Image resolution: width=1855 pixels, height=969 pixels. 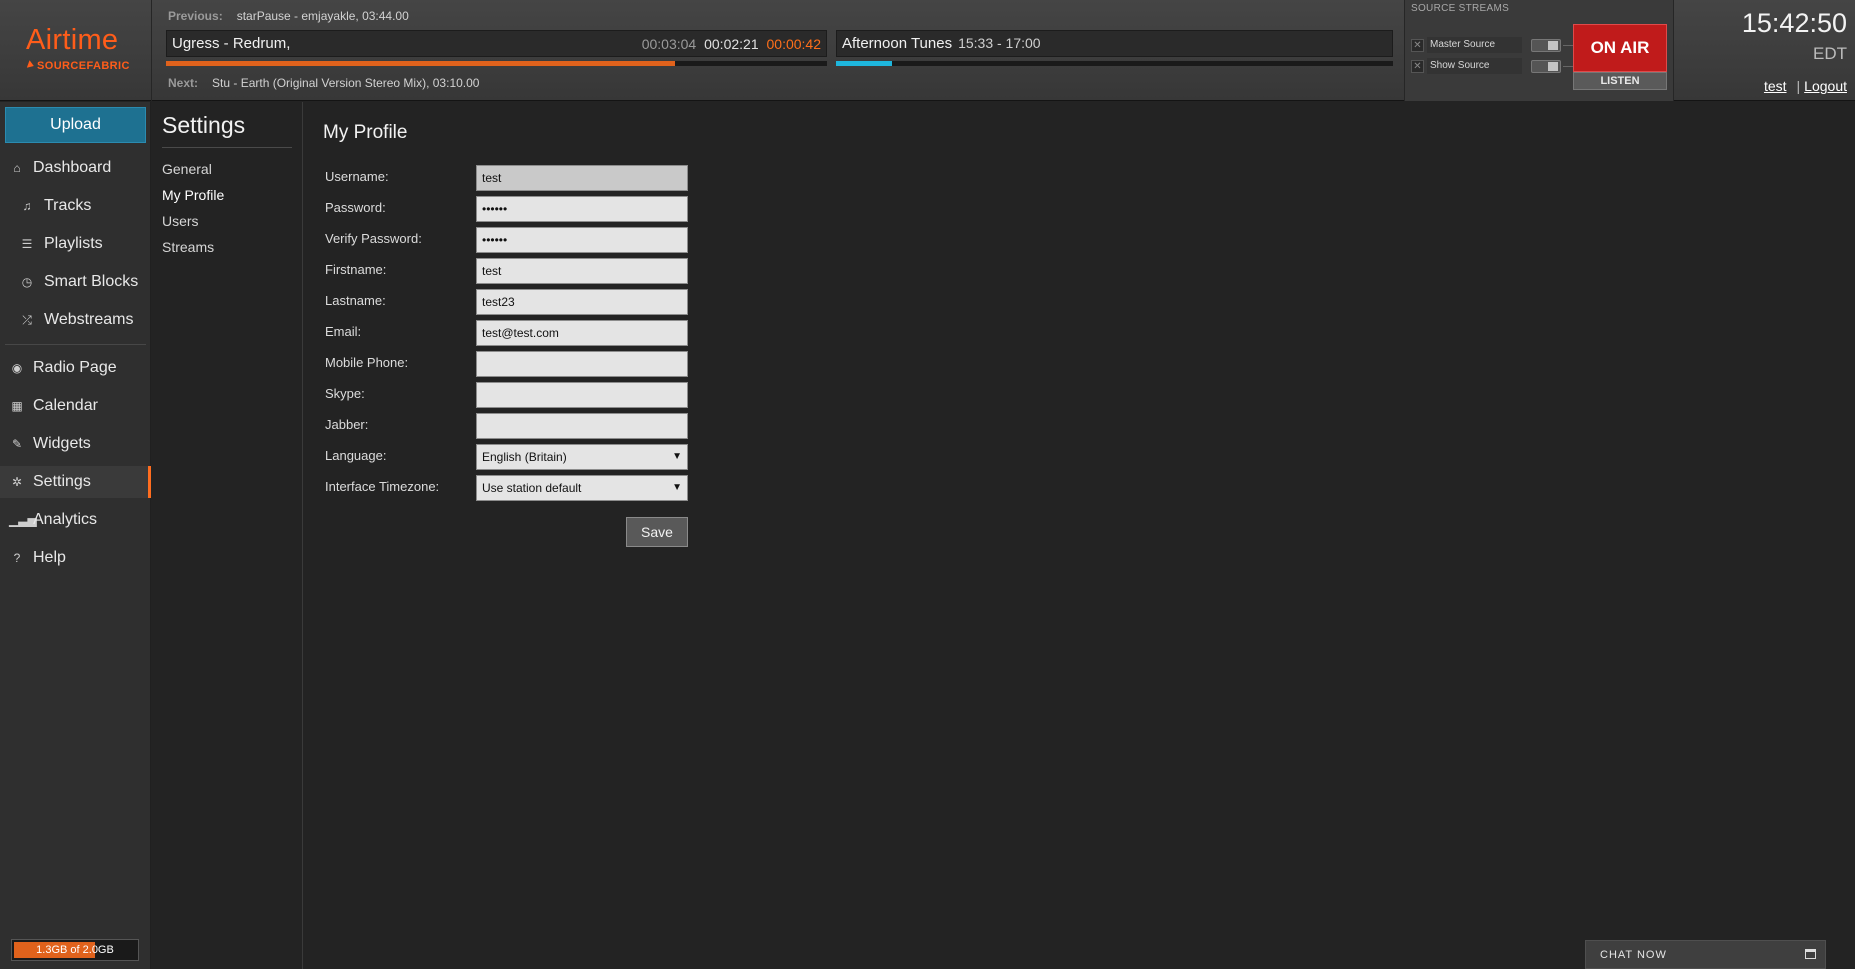 I want to click on sidebar-item-label: Calendar, so click(x=65, y=405).